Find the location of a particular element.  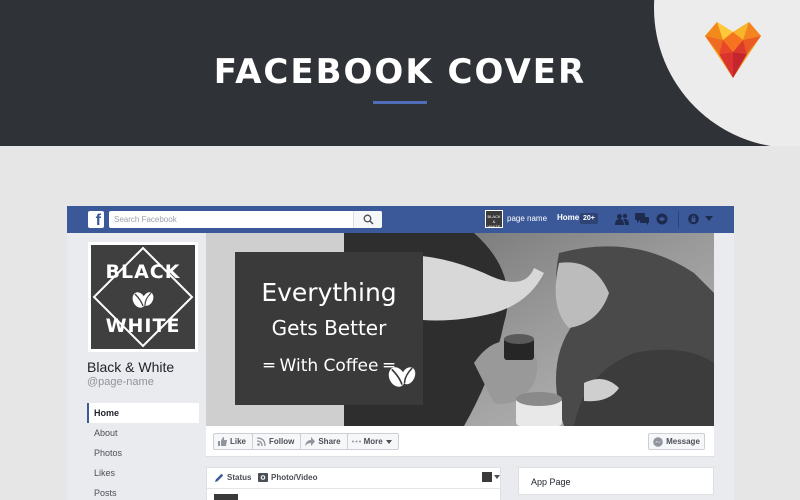

facebook-top-bar: f BLACK & WHITE page name Home 20+ is located at coordinates (400, 219).